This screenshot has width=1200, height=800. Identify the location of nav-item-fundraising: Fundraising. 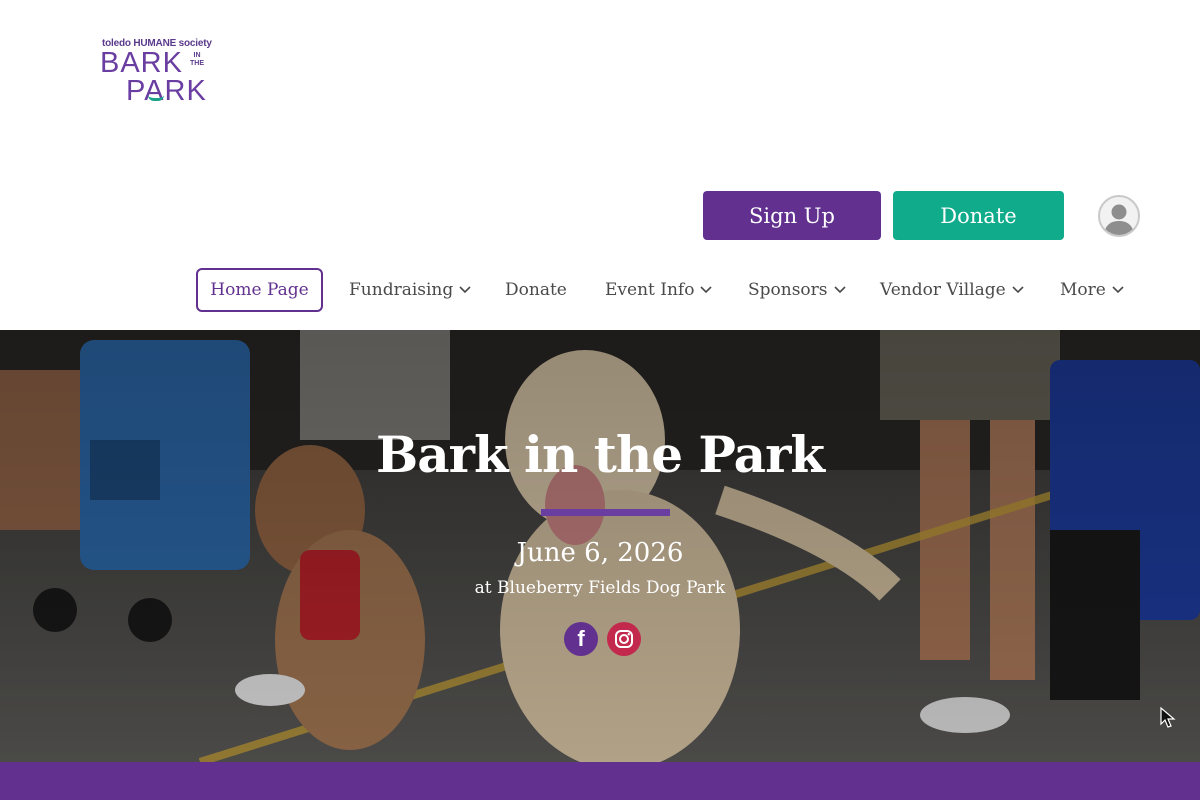
(410, 290).